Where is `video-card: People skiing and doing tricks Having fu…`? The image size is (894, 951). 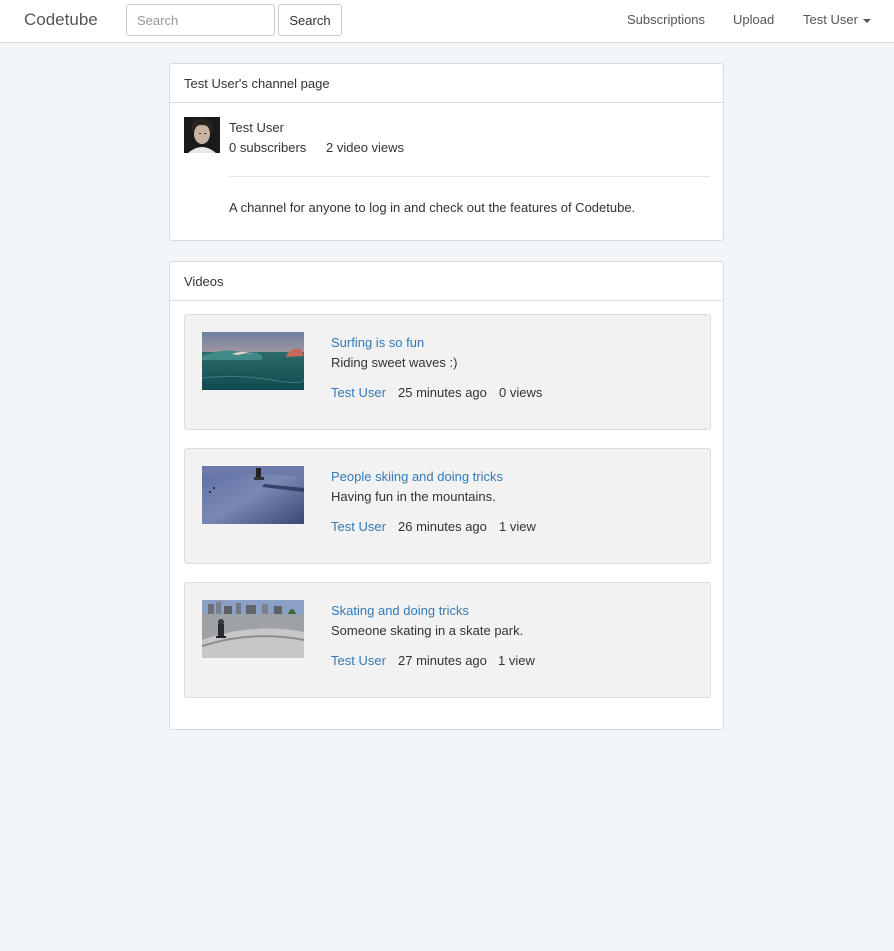 video-card: People skiing and doing tricks Having fu… is located at coordinates (447, 506).